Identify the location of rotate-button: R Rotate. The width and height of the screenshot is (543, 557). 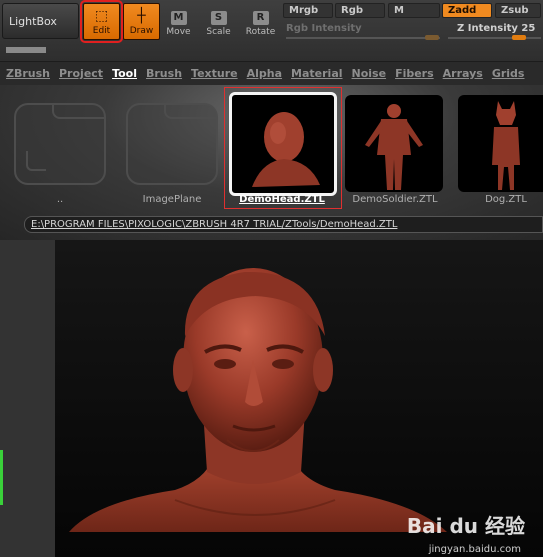
(260, 21).